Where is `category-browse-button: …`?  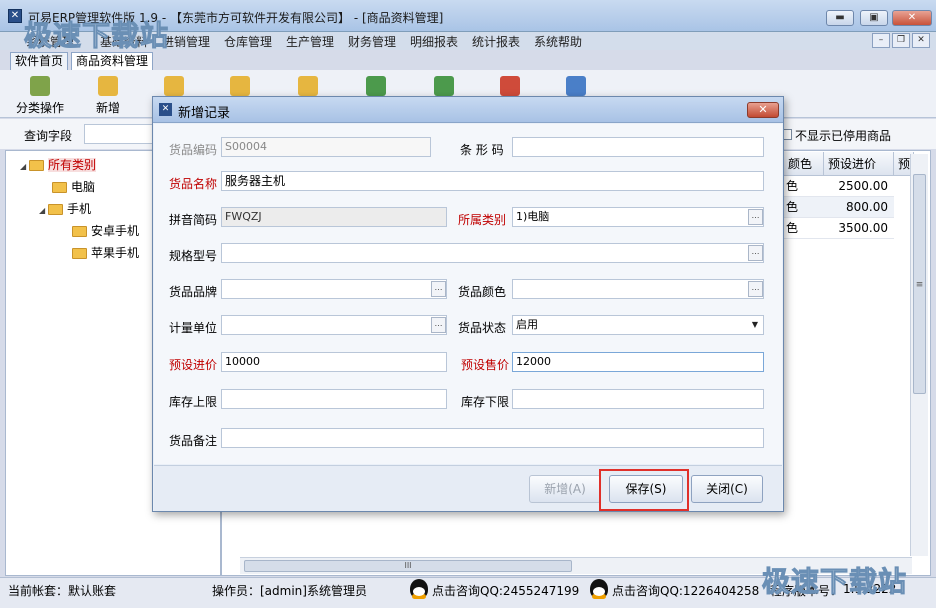
category-browse-button: … is located at coordinates (755, 217).